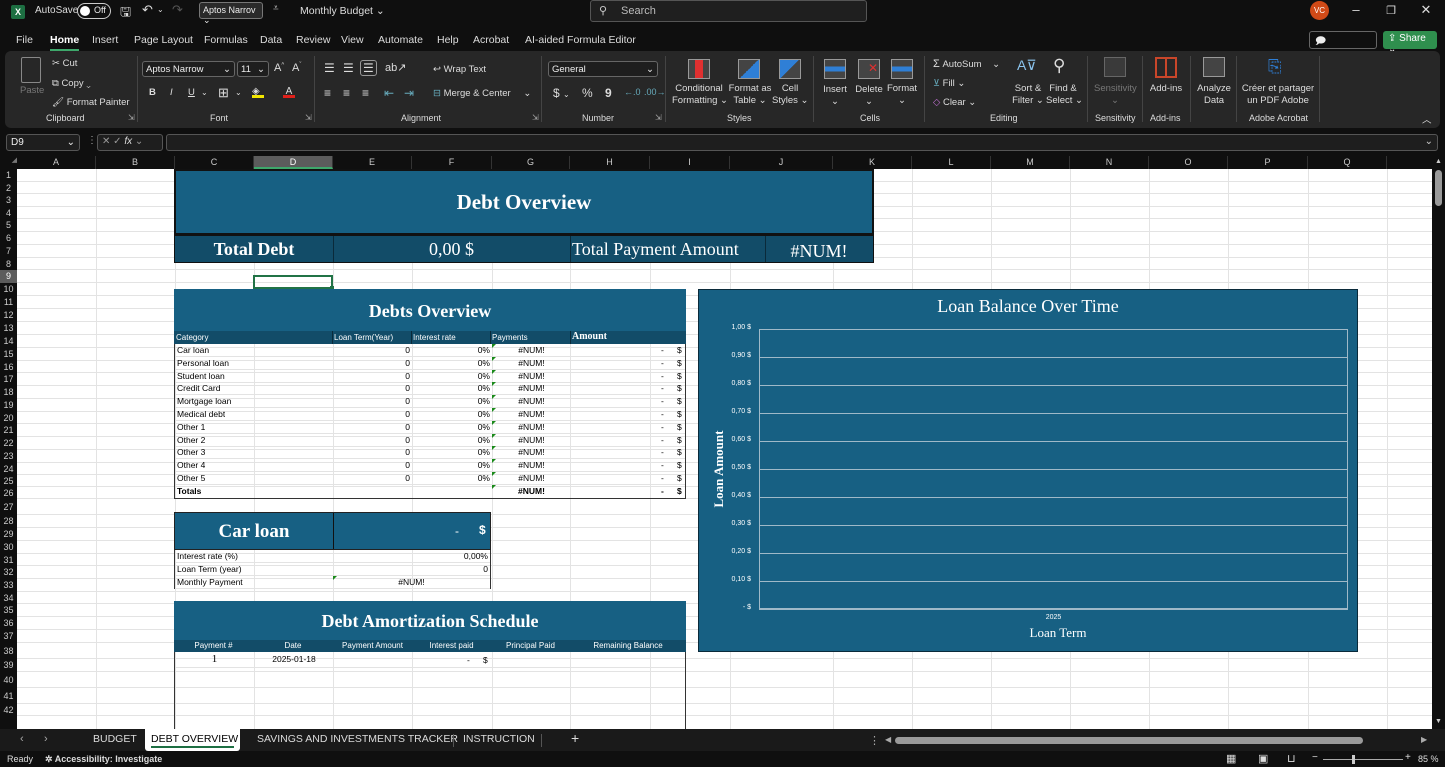  Describe the element at coordinates (65, 42) in the screenshot. I see `tab-home: Home` at that location.